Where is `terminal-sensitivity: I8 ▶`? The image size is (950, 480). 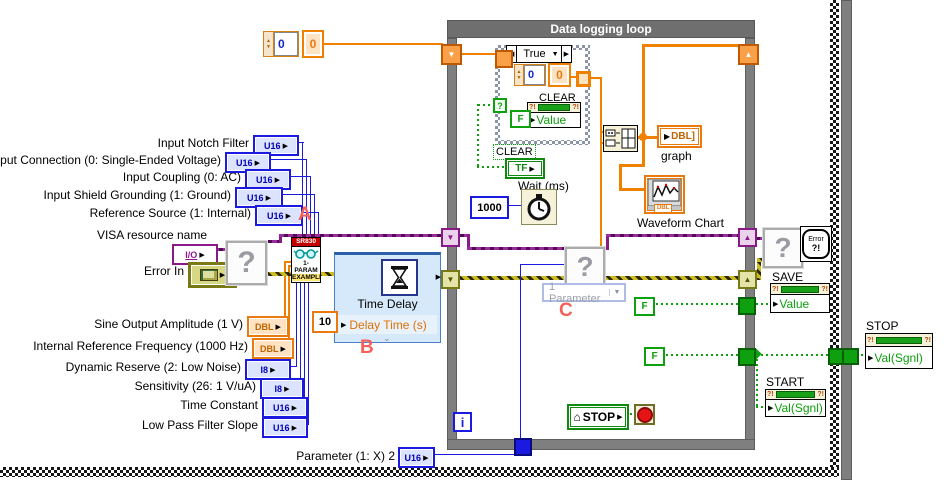 terminal-sensitivity: I8 ▶ is located at coordinates (282, 388).